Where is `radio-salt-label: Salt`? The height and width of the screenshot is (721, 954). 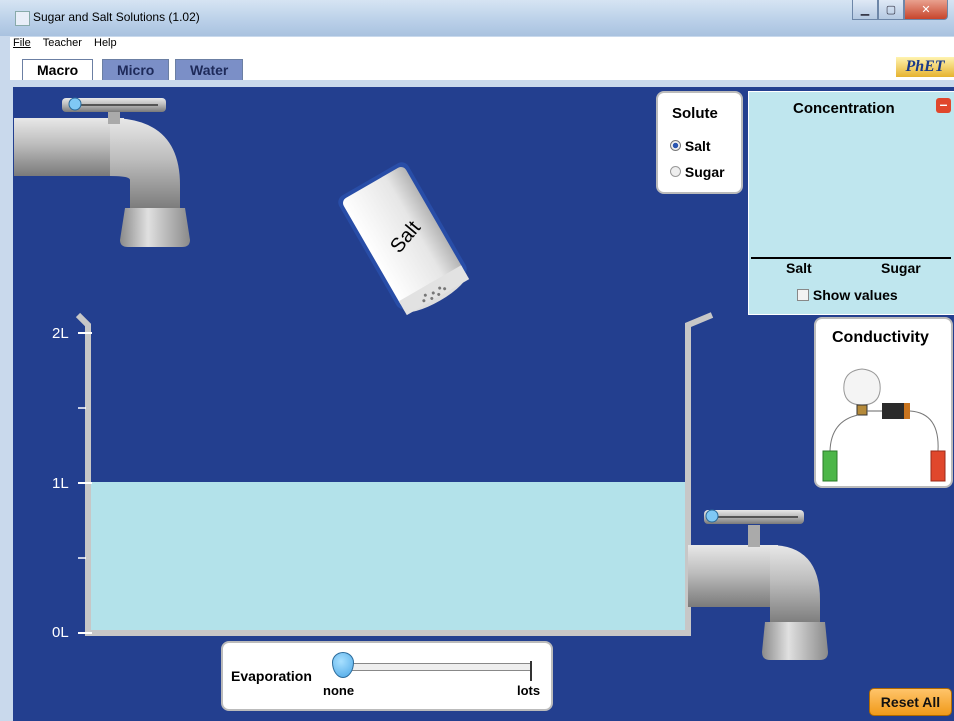 radio-salt-label: Salt is located at coordinates (697, 146).